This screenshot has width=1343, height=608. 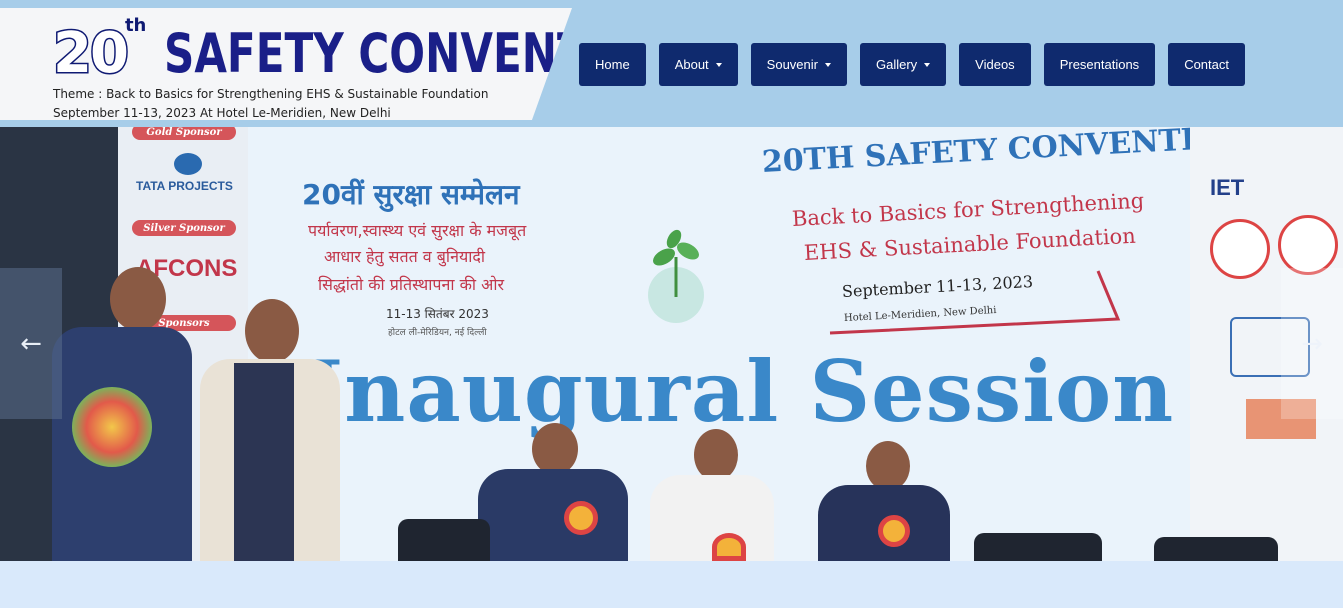 I want to click on nav-videos-label: Videos, so click(x=995, y=64).